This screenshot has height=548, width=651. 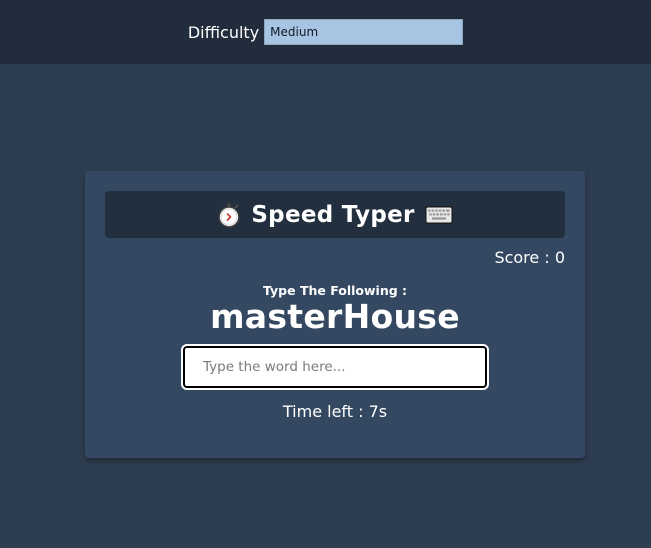 I want to click on difficulty-selected-value: Medium, so click(x=294, y=32).